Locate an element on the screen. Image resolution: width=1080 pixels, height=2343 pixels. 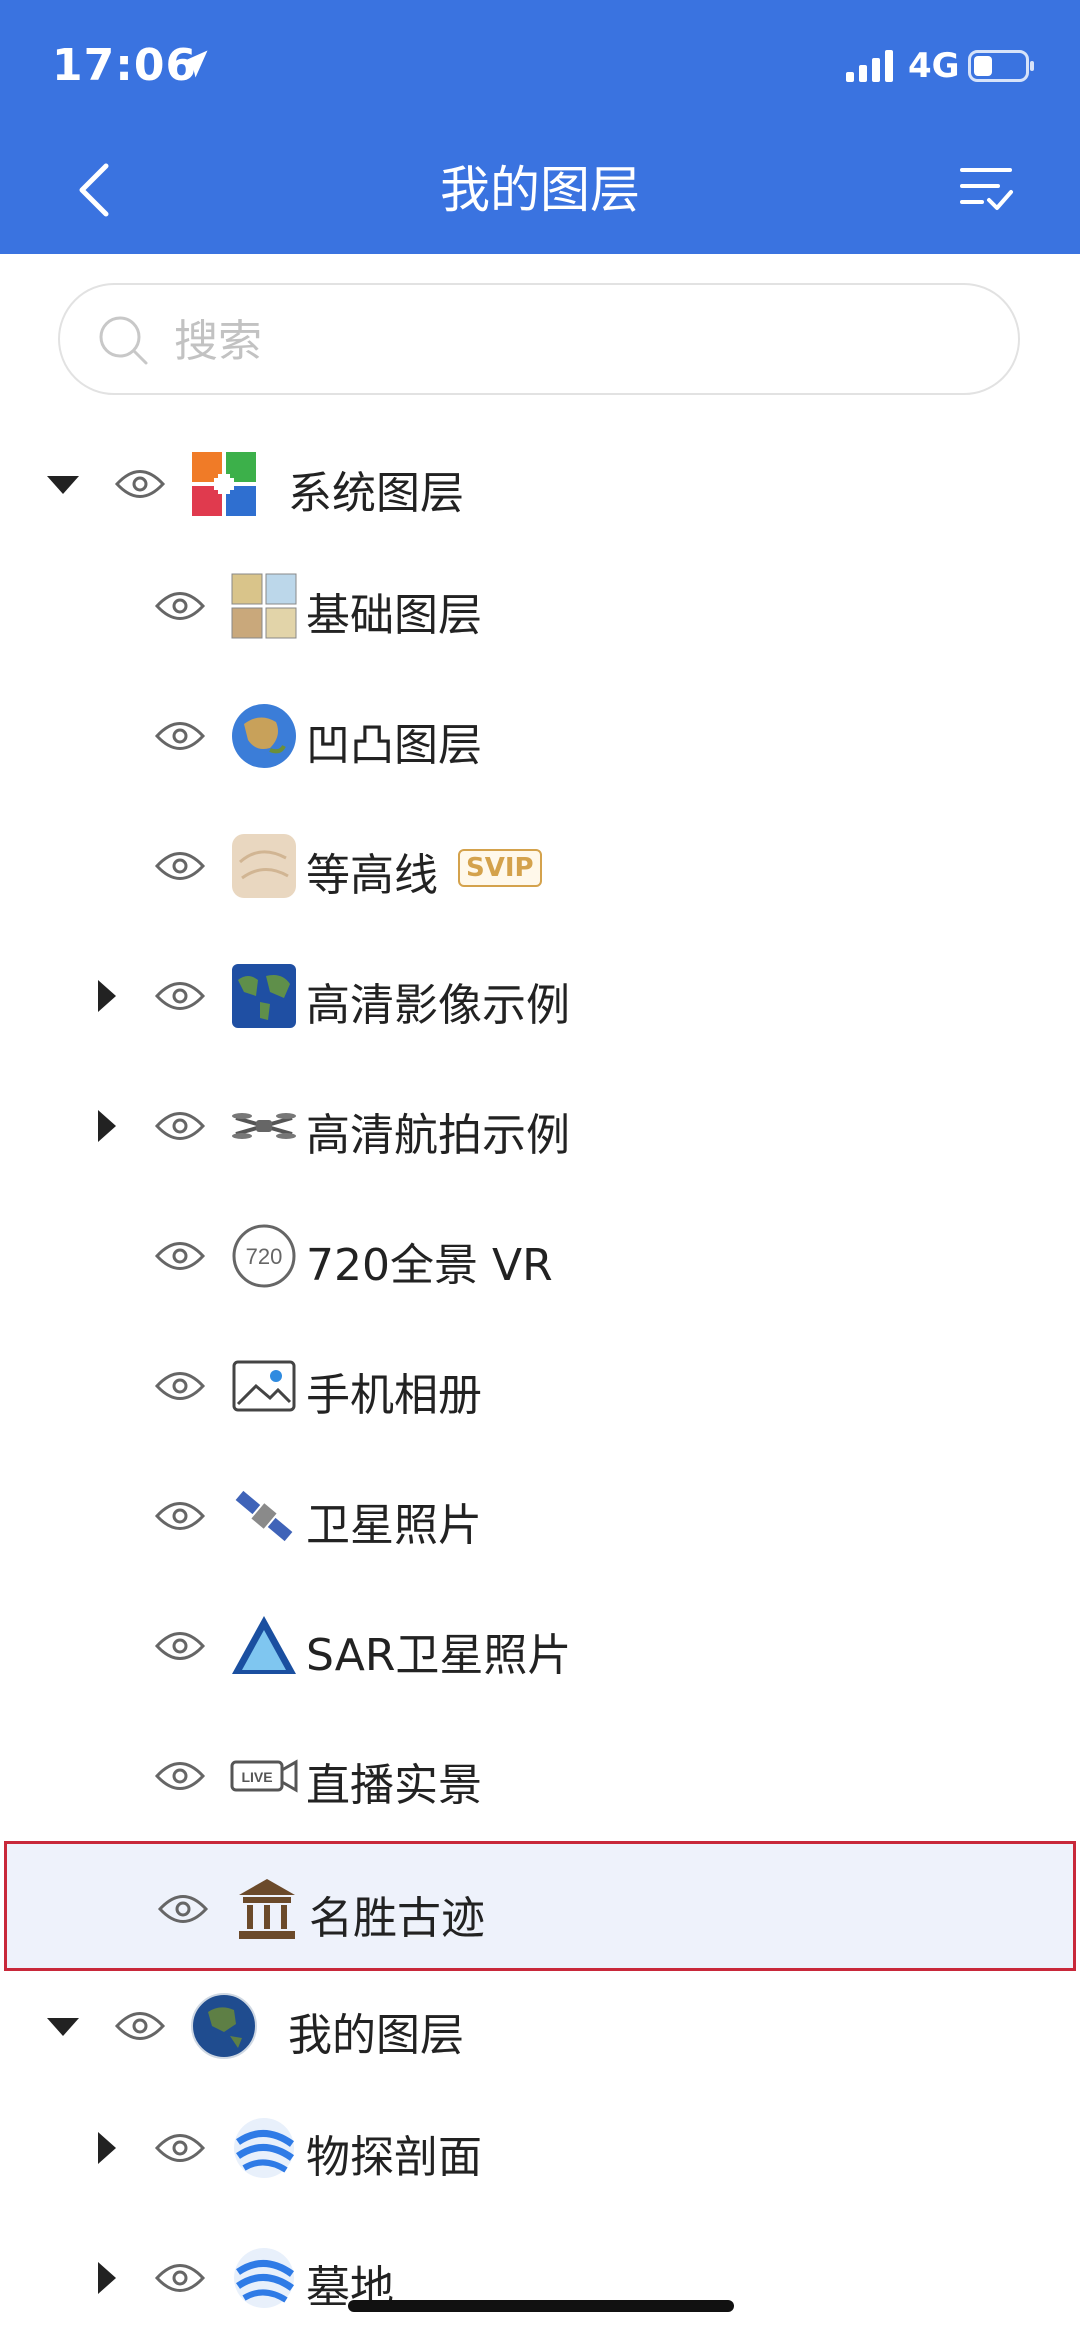
tree-row-vr720: 720 720全景 VR is located at coordinates (540, 1256).